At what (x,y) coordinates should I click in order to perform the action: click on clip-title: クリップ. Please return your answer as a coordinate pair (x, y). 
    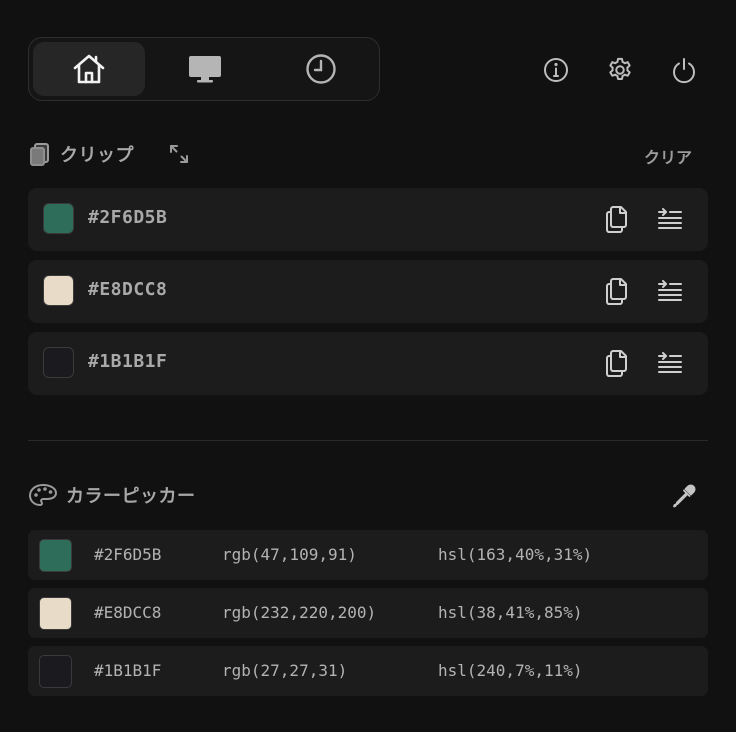
    Looking at the image, I should click on (97, 155).